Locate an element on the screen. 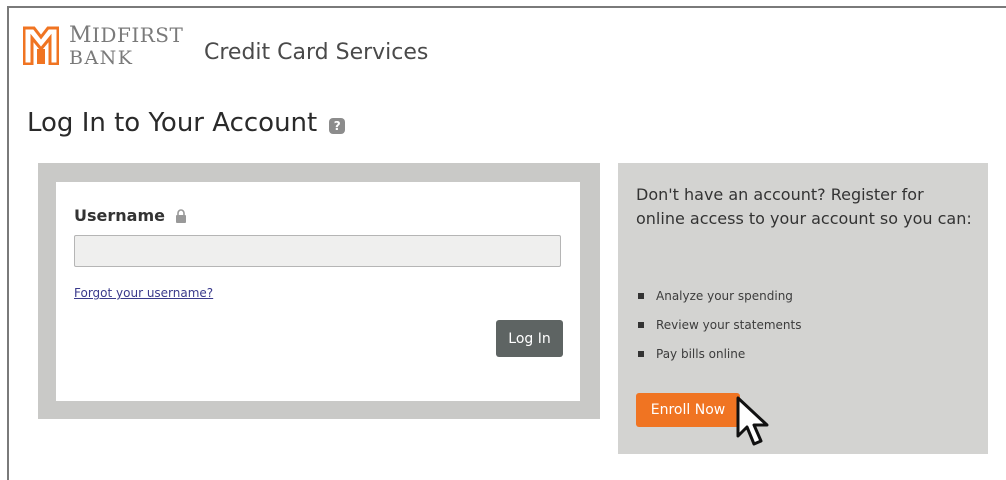 This screenshot has width=1006, height=480. login-button: Log In is located at coordinates (529, 338).